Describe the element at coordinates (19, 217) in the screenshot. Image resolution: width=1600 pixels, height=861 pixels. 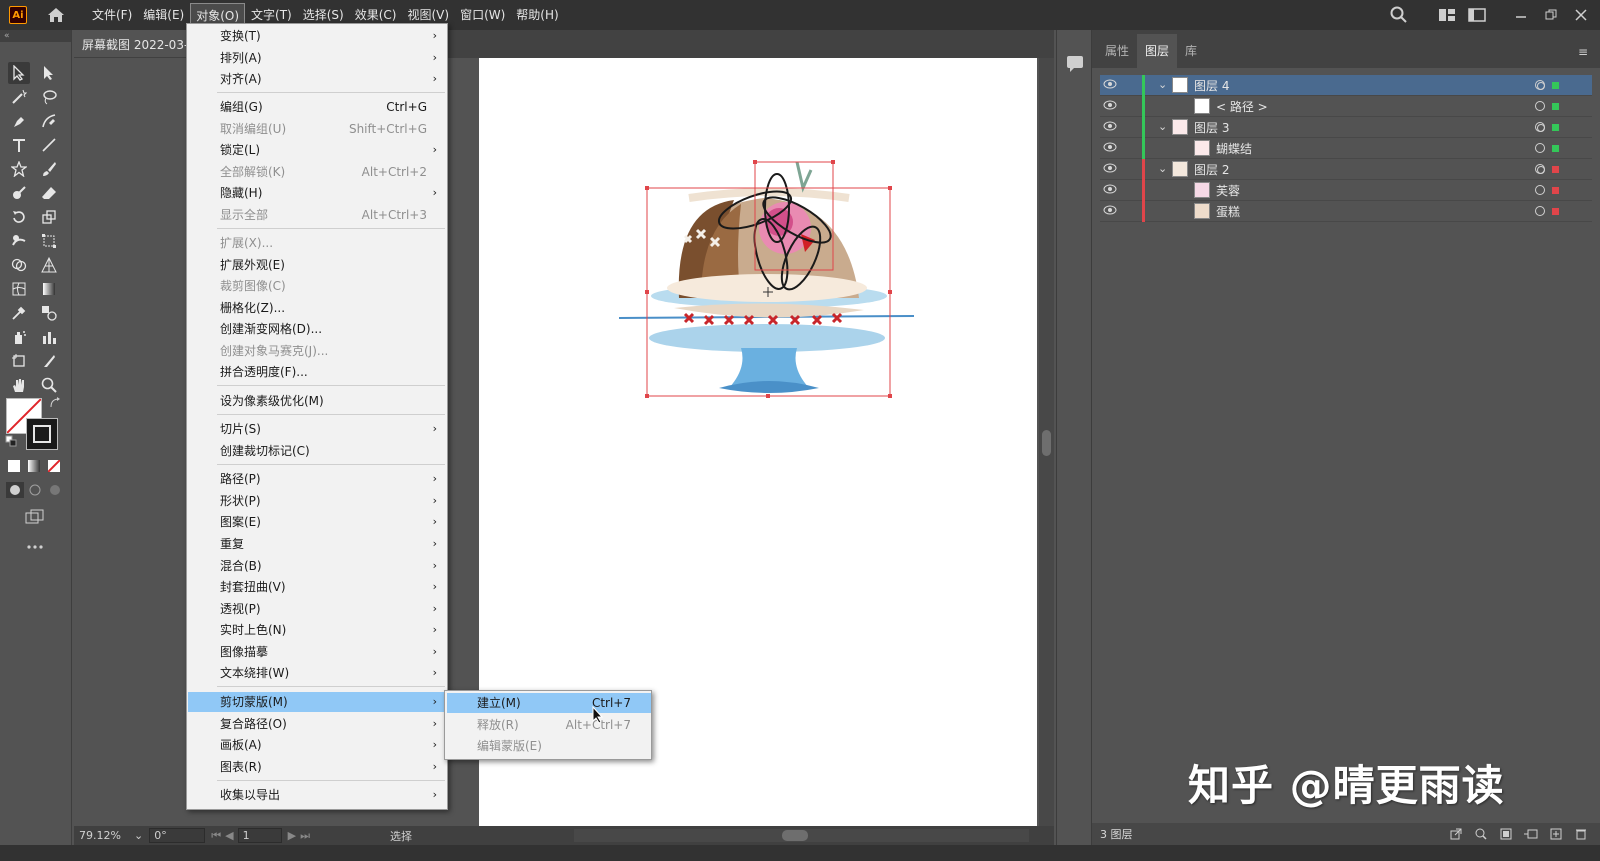
I see `rotate-tool-icon` at that location.